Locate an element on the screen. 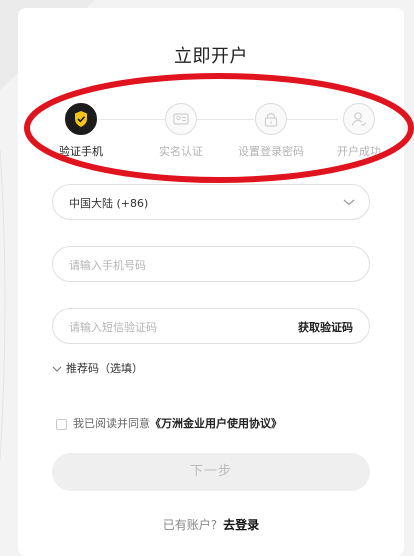 The image size is (414, 556). step-verify-phone: 验证手机 is located at coordinates (81, 127).